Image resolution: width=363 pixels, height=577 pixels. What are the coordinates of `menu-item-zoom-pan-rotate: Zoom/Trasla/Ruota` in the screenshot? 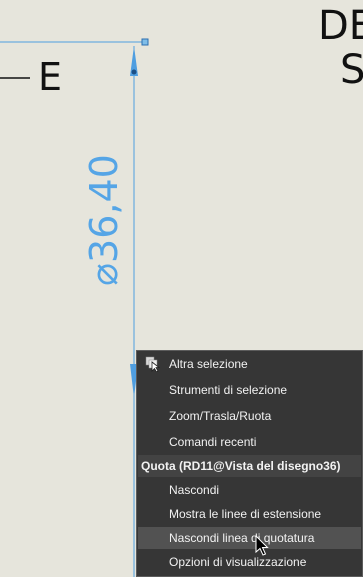 It's located at (249, 416).